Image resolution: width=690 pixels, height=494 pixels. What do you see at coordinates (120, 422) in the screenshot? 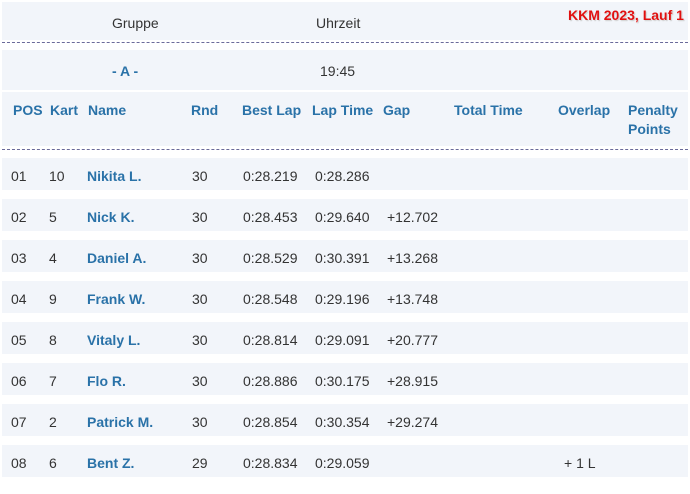
I see `row-name: Patrick M.` at bounding box center [120, 422].